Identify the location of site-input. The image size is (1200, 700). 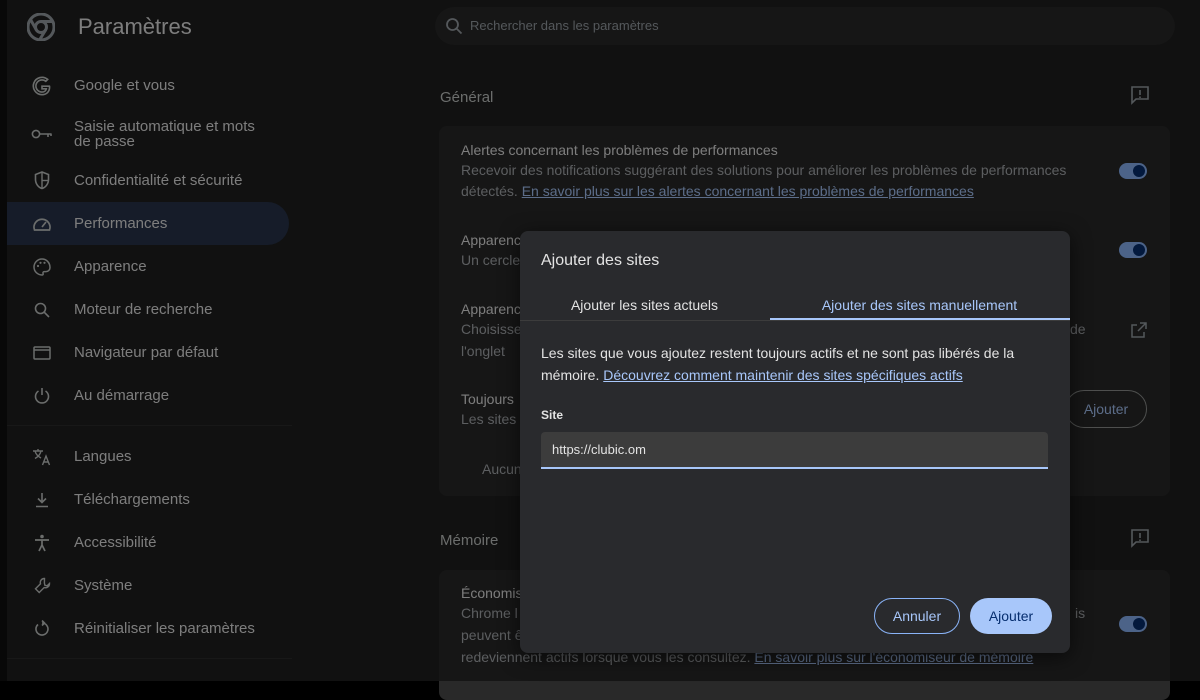
(794, 450).